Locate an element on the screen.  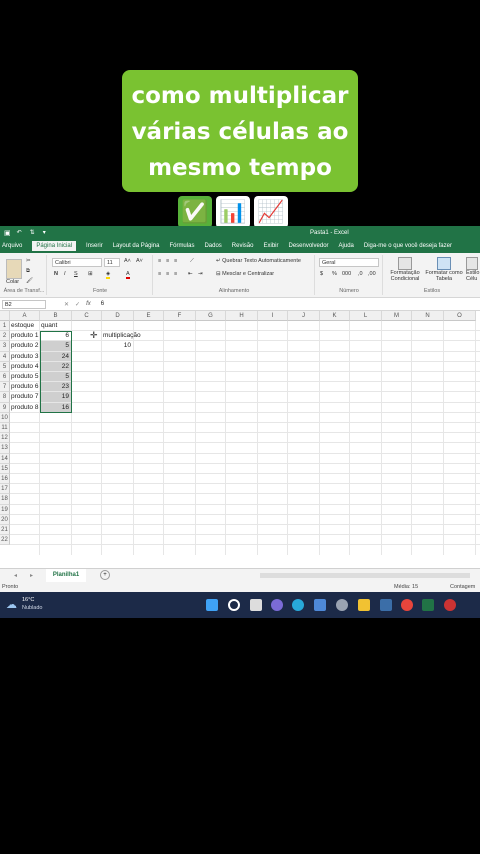
bold-icon: N is located at coordinates (56, 274).